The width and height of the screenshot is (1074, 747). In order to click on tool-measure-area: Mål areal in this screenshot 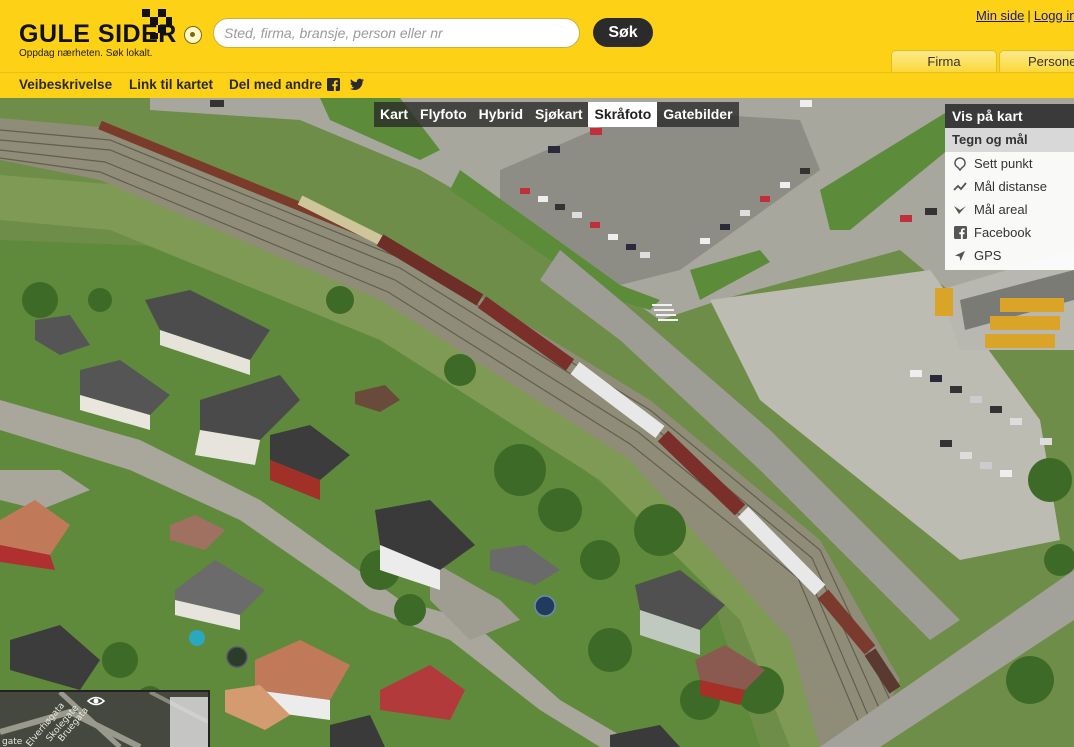, I will do `click(1009, 209)`.